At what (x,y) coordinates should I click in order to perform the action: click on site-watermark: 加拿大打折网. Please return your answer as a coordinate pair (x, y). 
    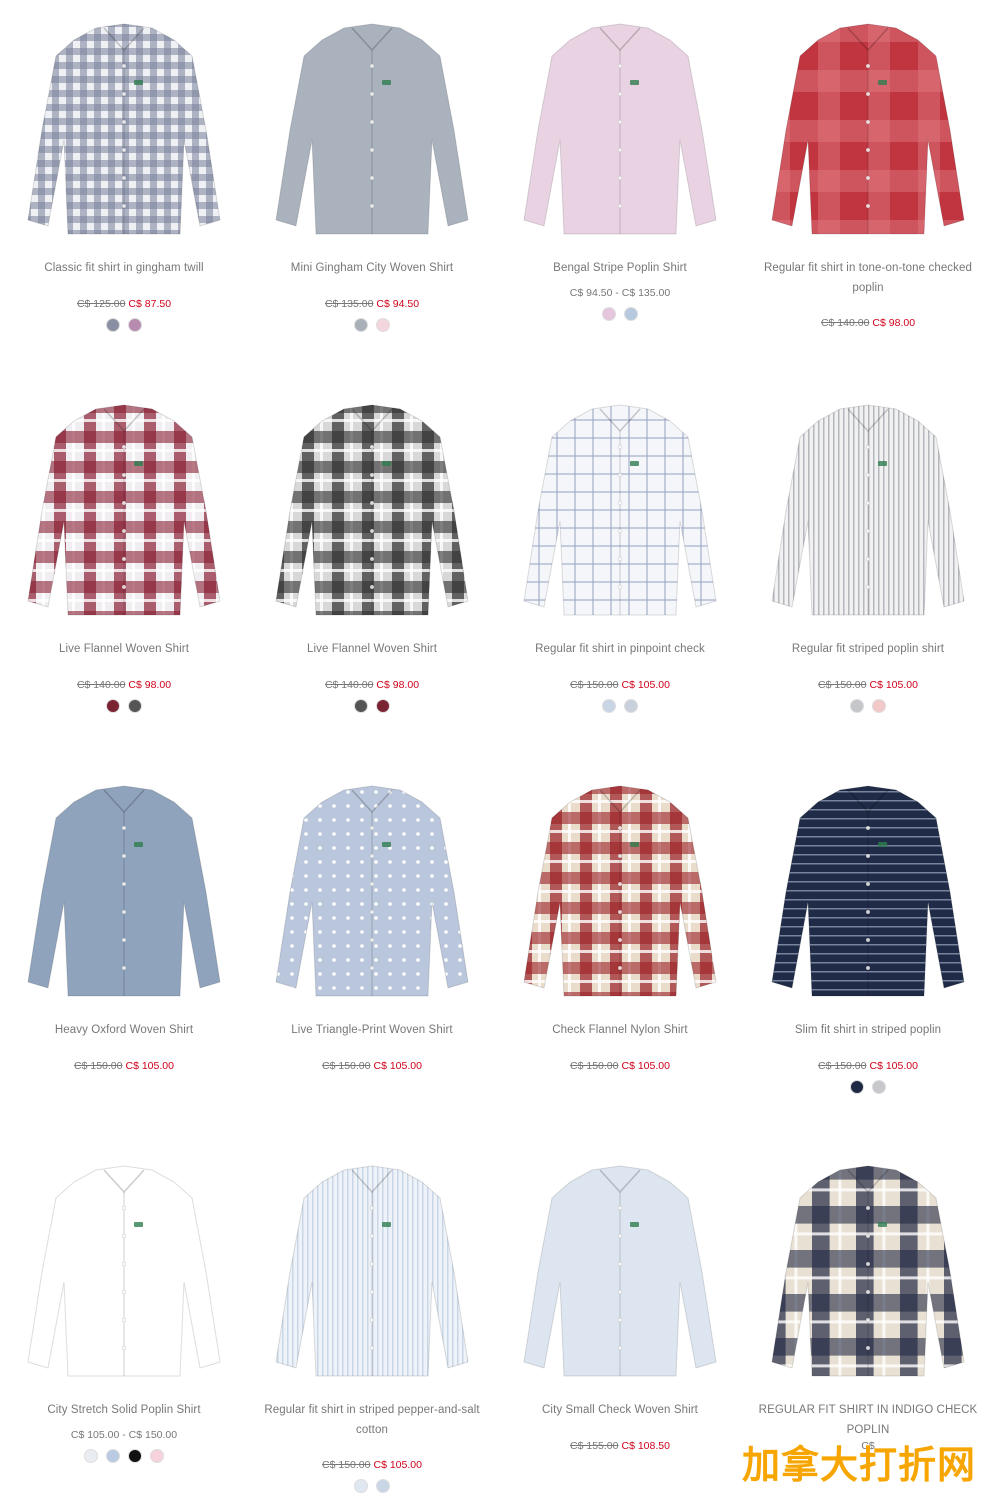
    Looking at the image, I should click on (859, 1465).